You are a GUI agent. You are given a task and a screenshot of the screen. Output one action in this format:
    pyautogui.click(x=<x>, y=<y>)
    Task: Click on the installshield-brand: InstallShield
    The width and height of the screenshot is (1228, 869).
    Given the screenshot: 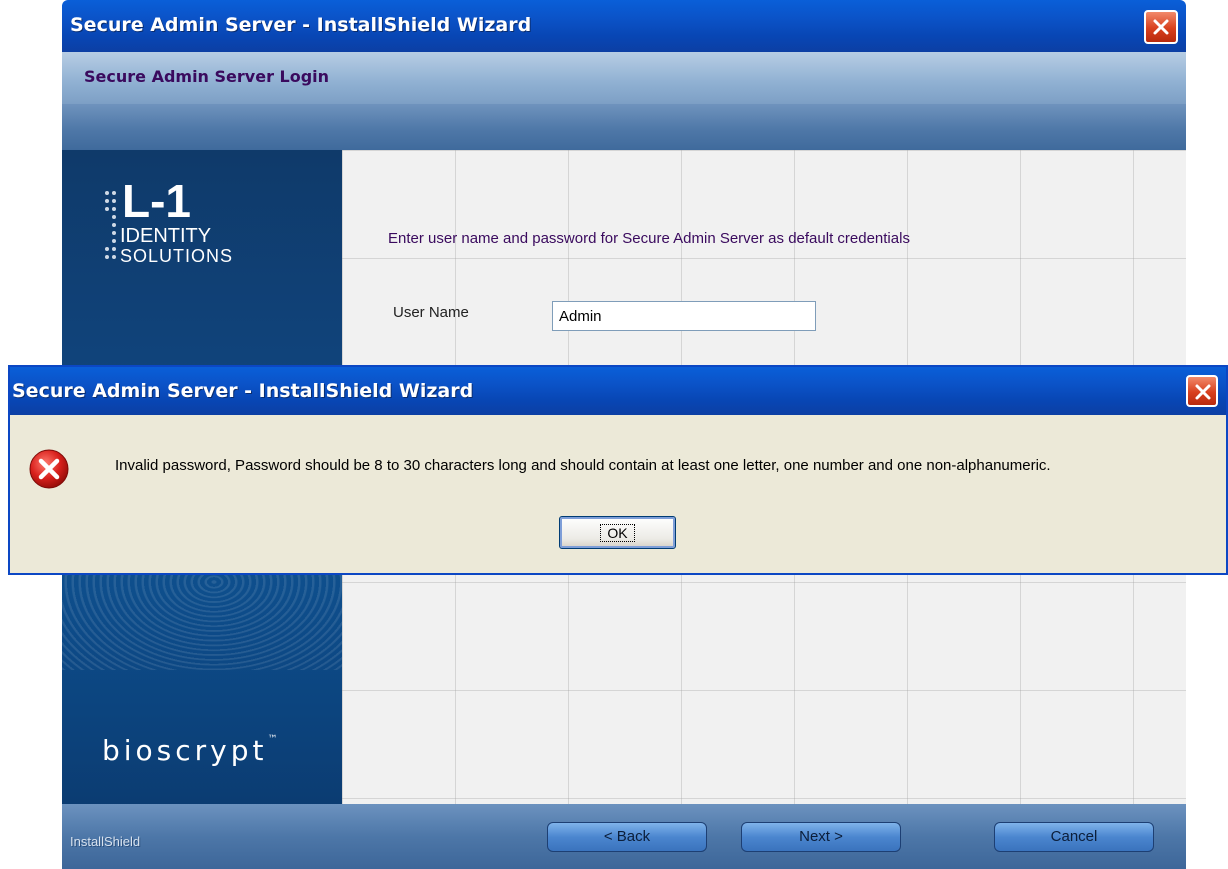 What is the action you would take?
    pyautogui.click(x=105, y=841)
    